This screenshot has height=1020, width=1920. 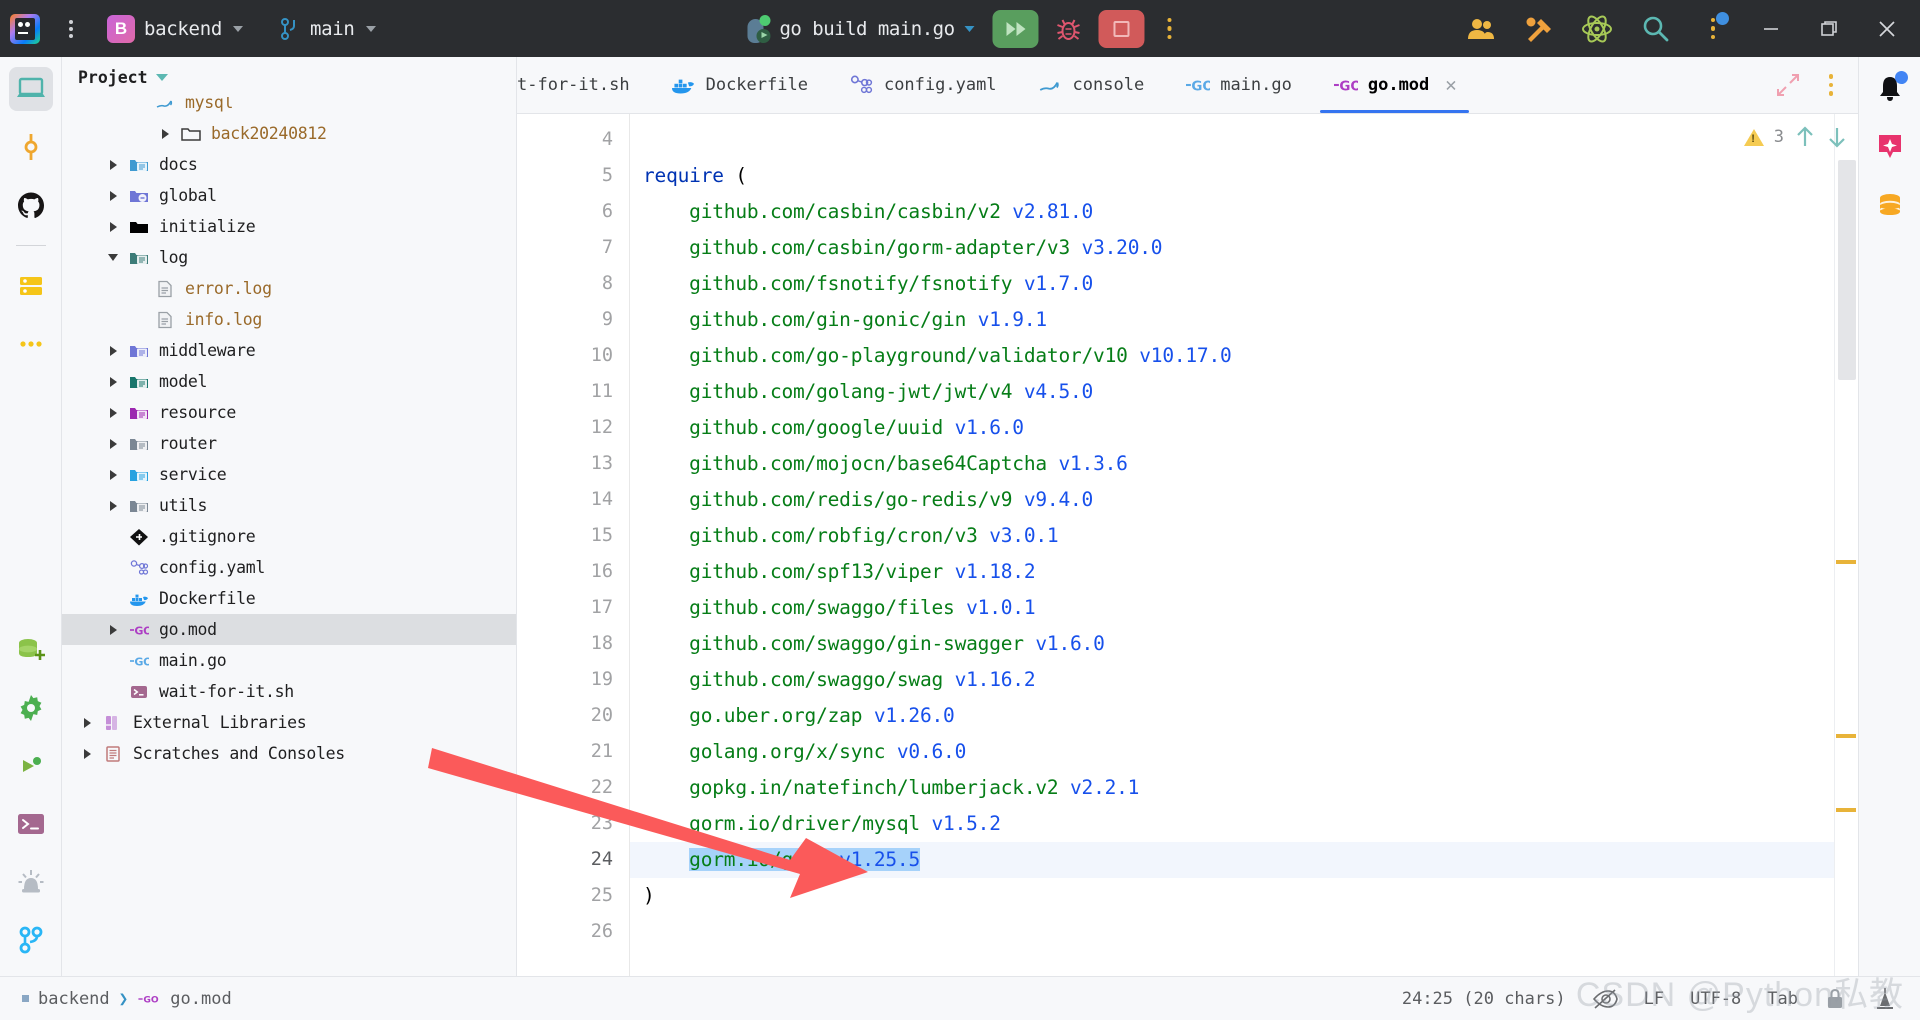 I want to click on code-line: github.com/robfig/cron/v3 v3.0.1, so click(x=1231, y=536).